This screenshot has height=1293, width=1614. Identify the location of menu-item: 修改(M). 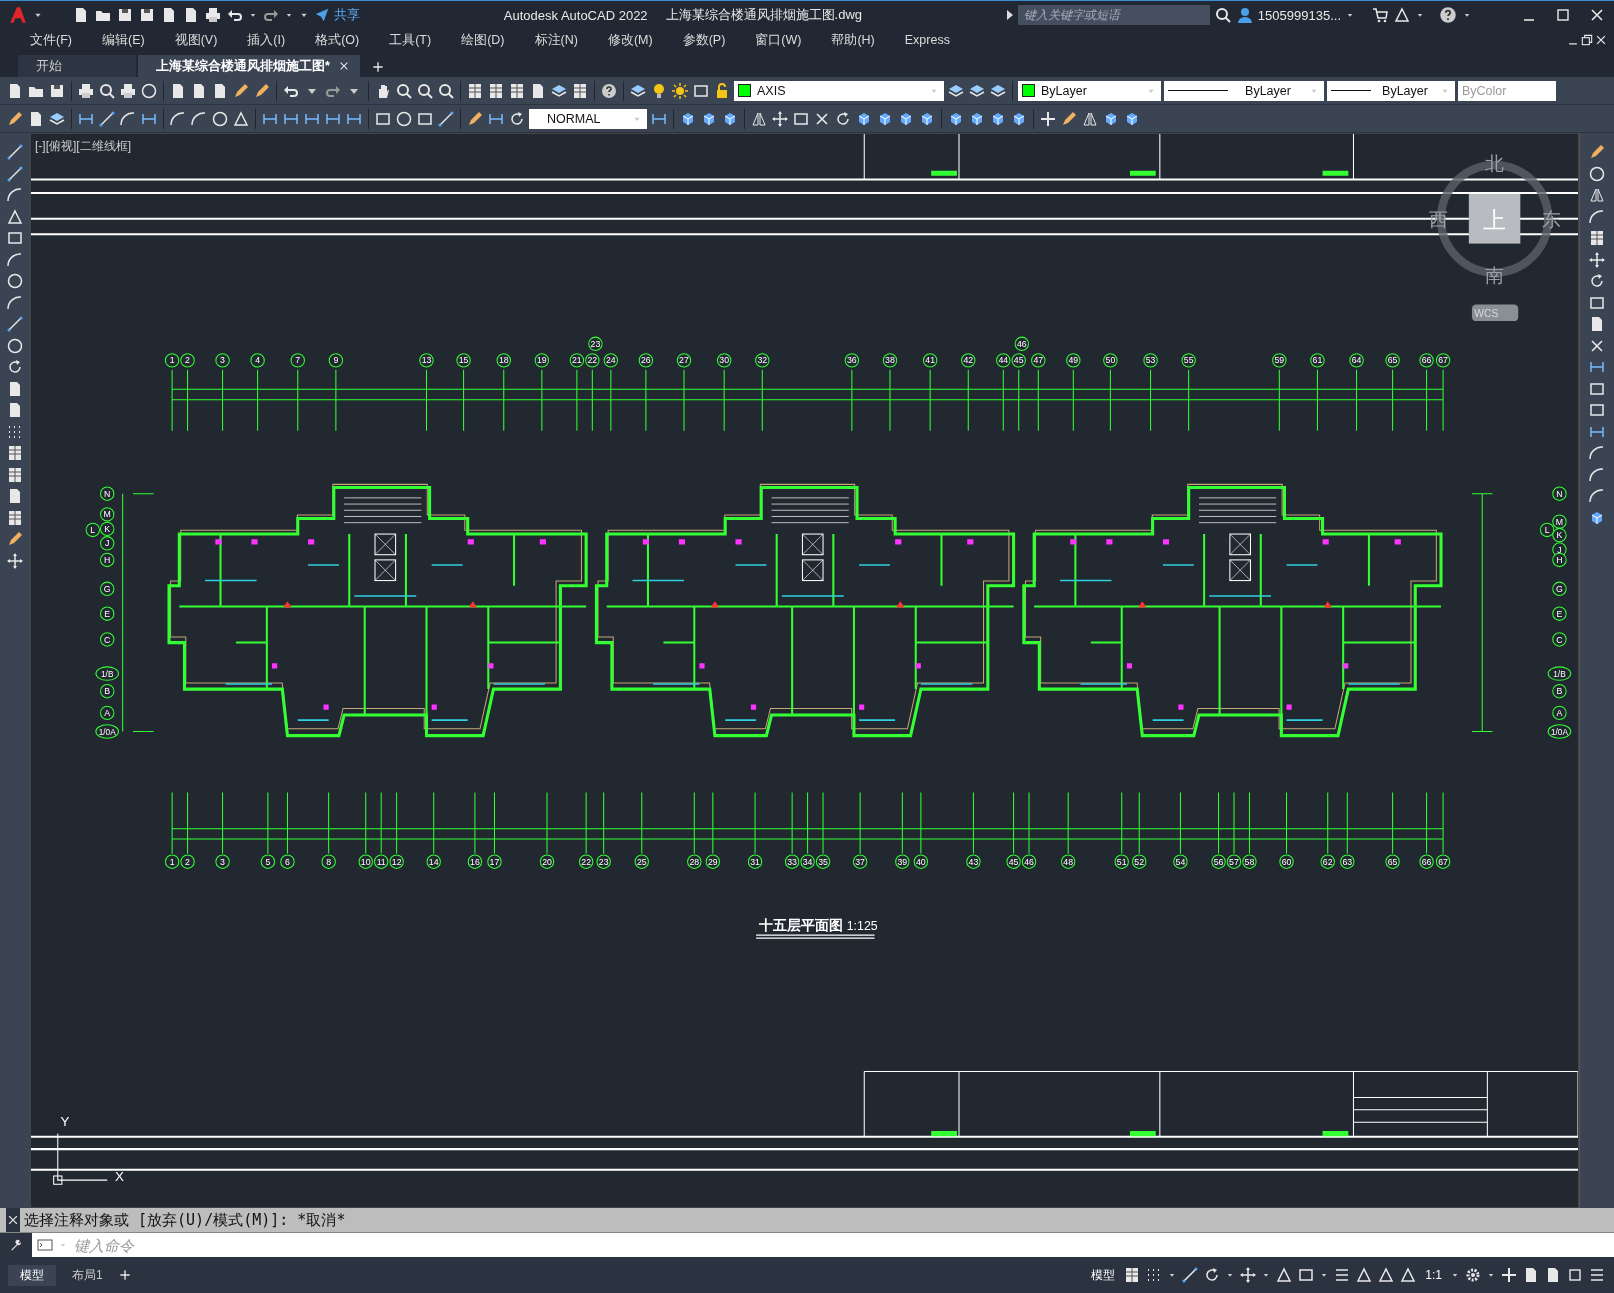
(629, 40).